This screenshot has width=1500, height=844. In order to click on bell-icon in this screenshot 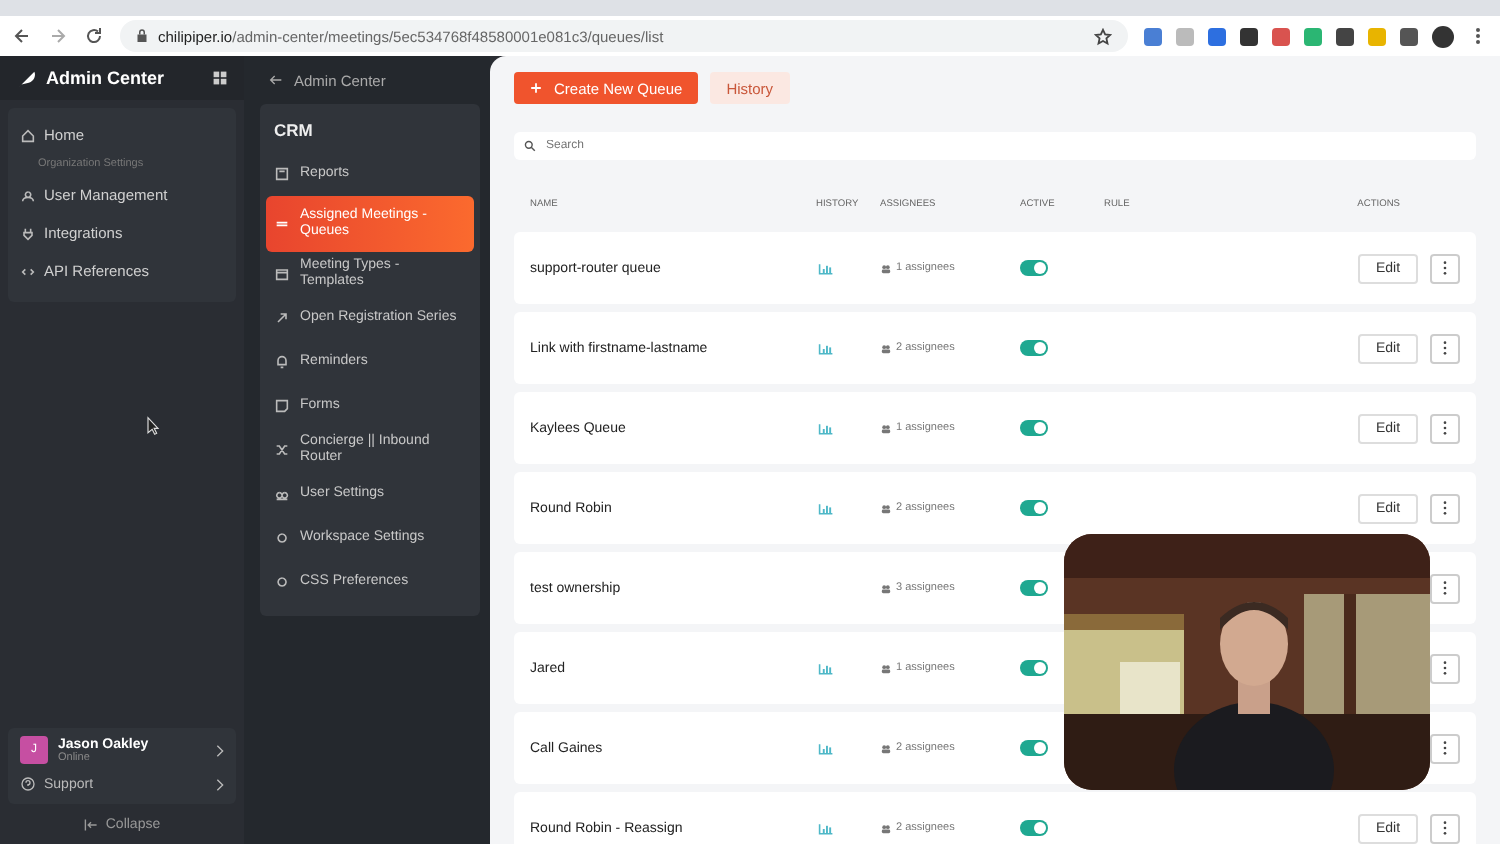, I will do `click(282, 362)`.